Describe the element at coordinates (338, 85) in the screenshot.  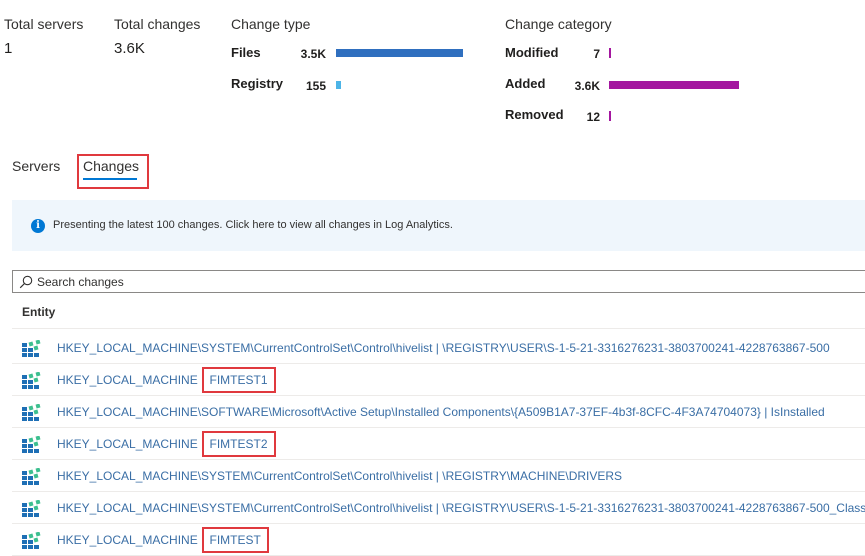
I see `change-type-registry-bar` at that location.